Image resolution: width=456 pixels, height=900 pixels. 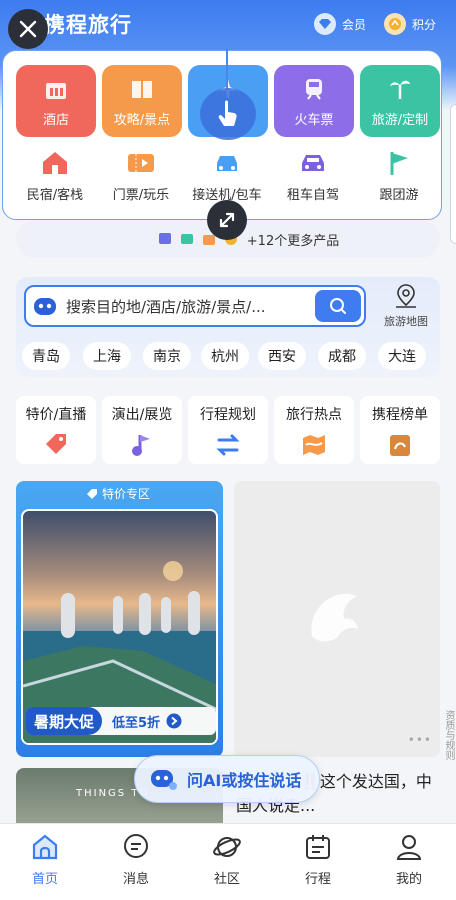 What do you see at coordinates (141, 445) in the screenshot?
I see `music-note-icon` at bounding box center [141, 445].